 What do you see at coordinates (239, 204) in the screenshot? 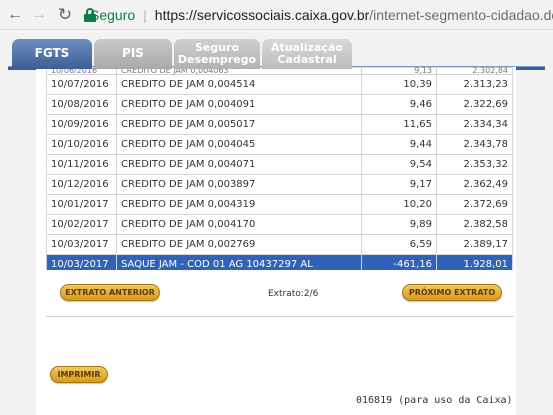
I see `cell-description: CREDITO DE JAM 0,004319` at bounding box center [239, 204].